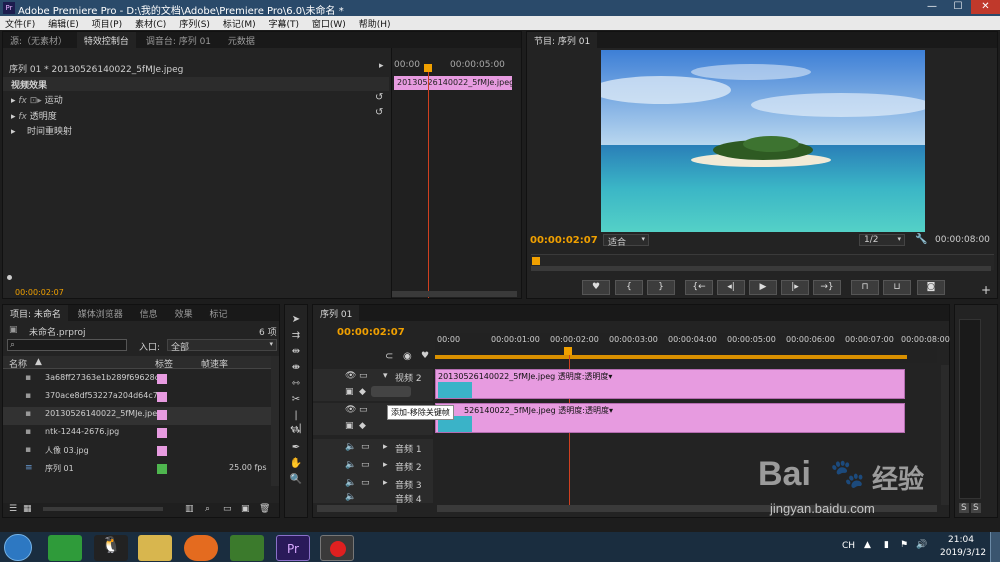 Image resolution: width=1000 pixels, height=562 pixels. What do you see at coordinates (568, 351) in the screenshot?
I see `playhead-handle` at bounding box center [568, 351].